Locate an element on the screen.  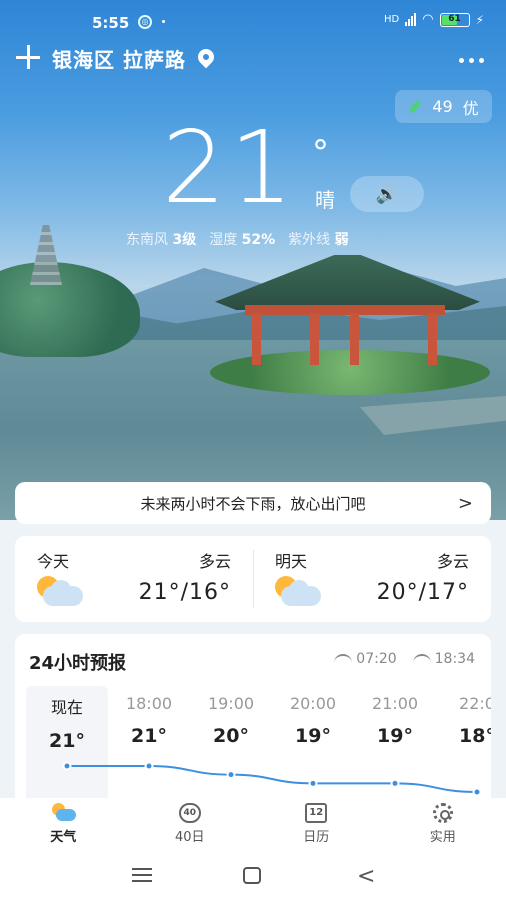
rain-forecast-card: 未来两小时不会下雨，放心出门吧 > is located at coordinates (253, 503).